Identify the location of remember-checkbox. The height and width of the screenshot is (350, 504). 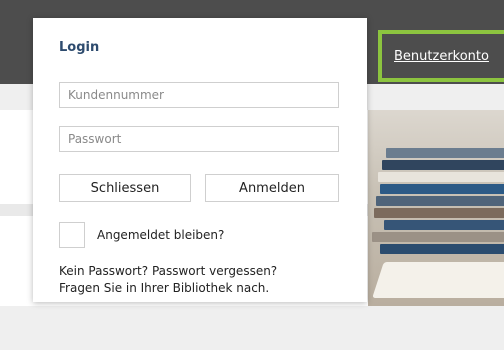
(72, 235).